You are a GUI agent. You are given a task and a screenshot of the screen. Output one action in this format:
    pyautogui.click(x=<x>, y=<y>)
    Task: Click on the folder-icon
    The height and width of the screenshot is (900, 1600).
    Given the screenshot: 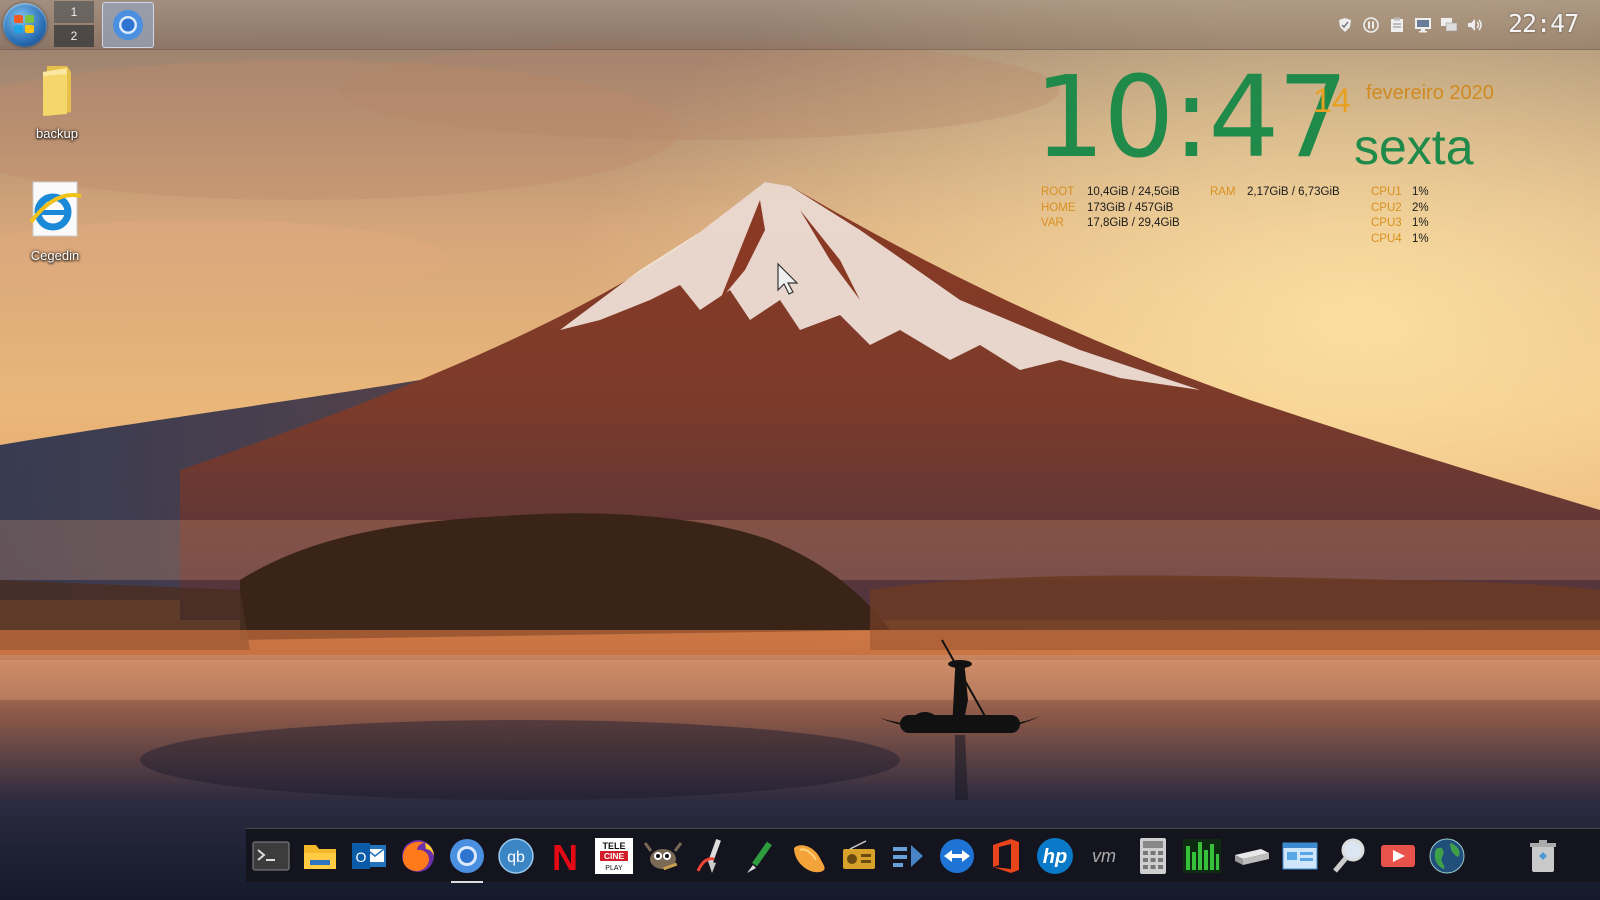 What is the action you would take?
    pyautogui.click(x=57, y=91)
    